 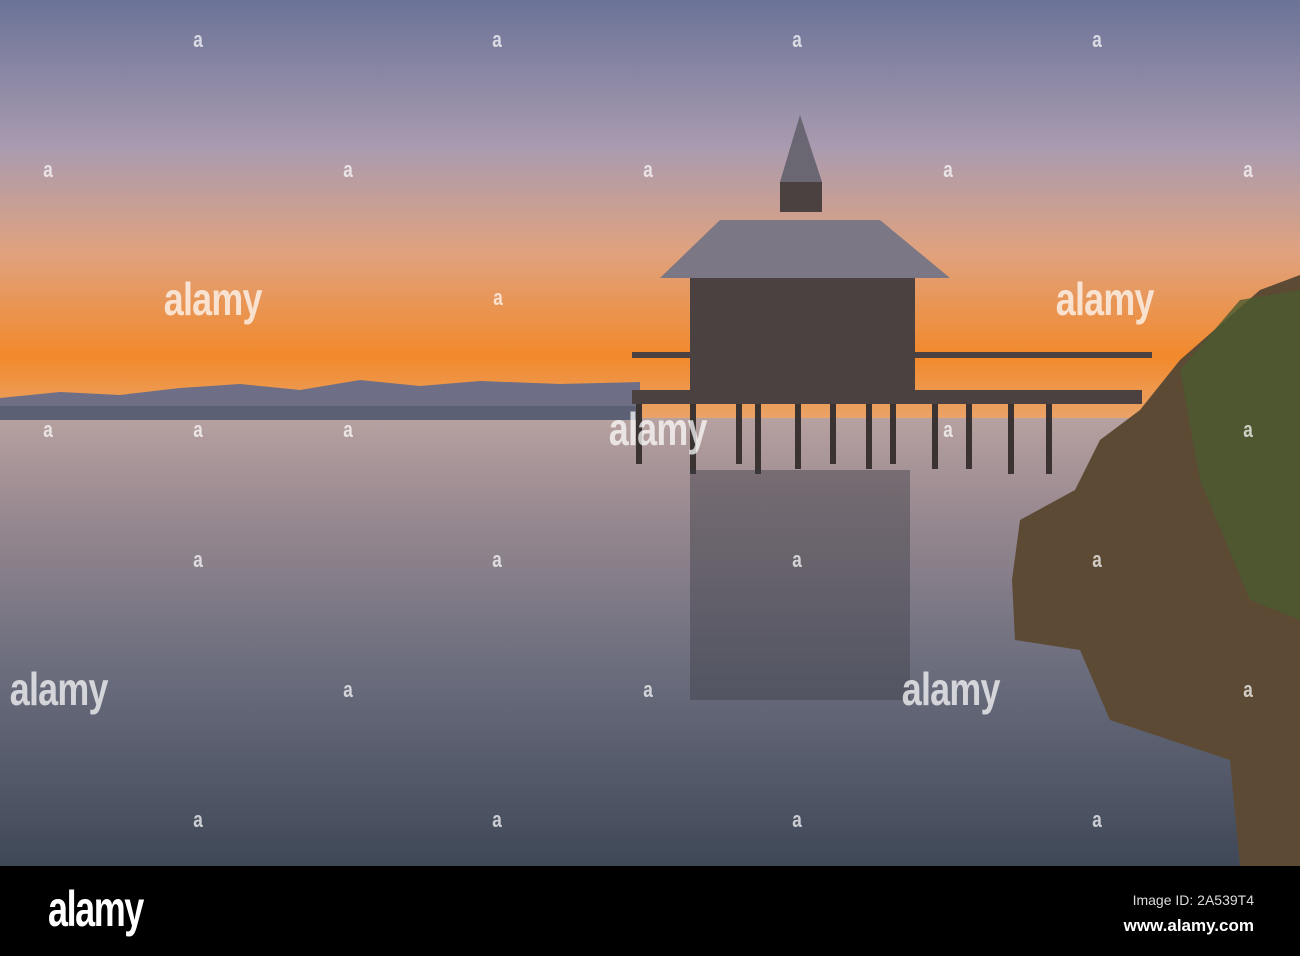 What do you see at coordinates (800, 585) in the screenshot?
I see `pavilion-reflection` at bounding box center [800, 585].